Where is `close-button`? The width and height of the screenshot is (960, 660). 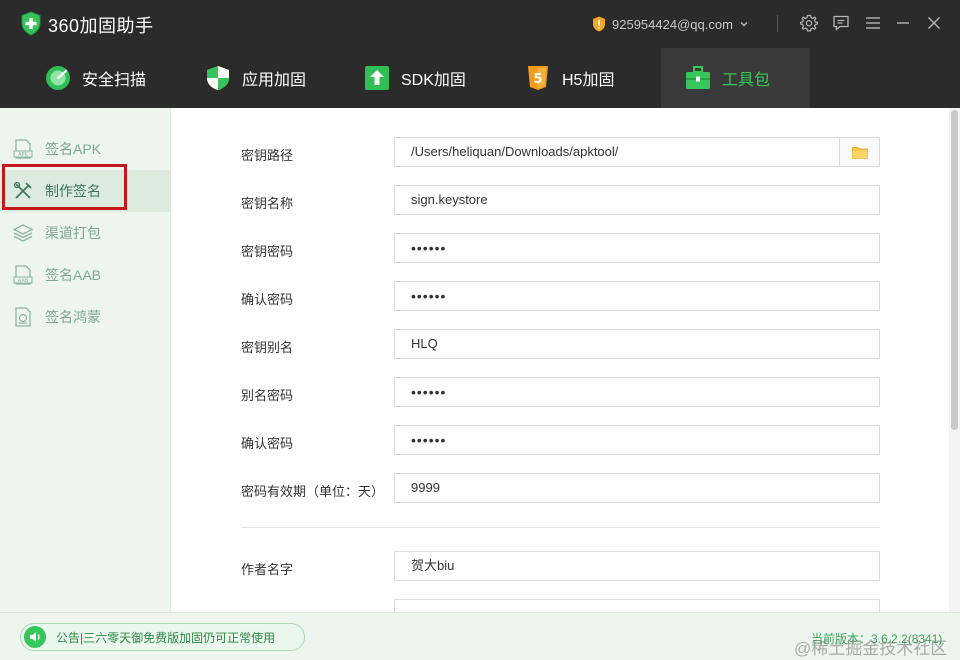 close-button is located at coordinates (934, 23).